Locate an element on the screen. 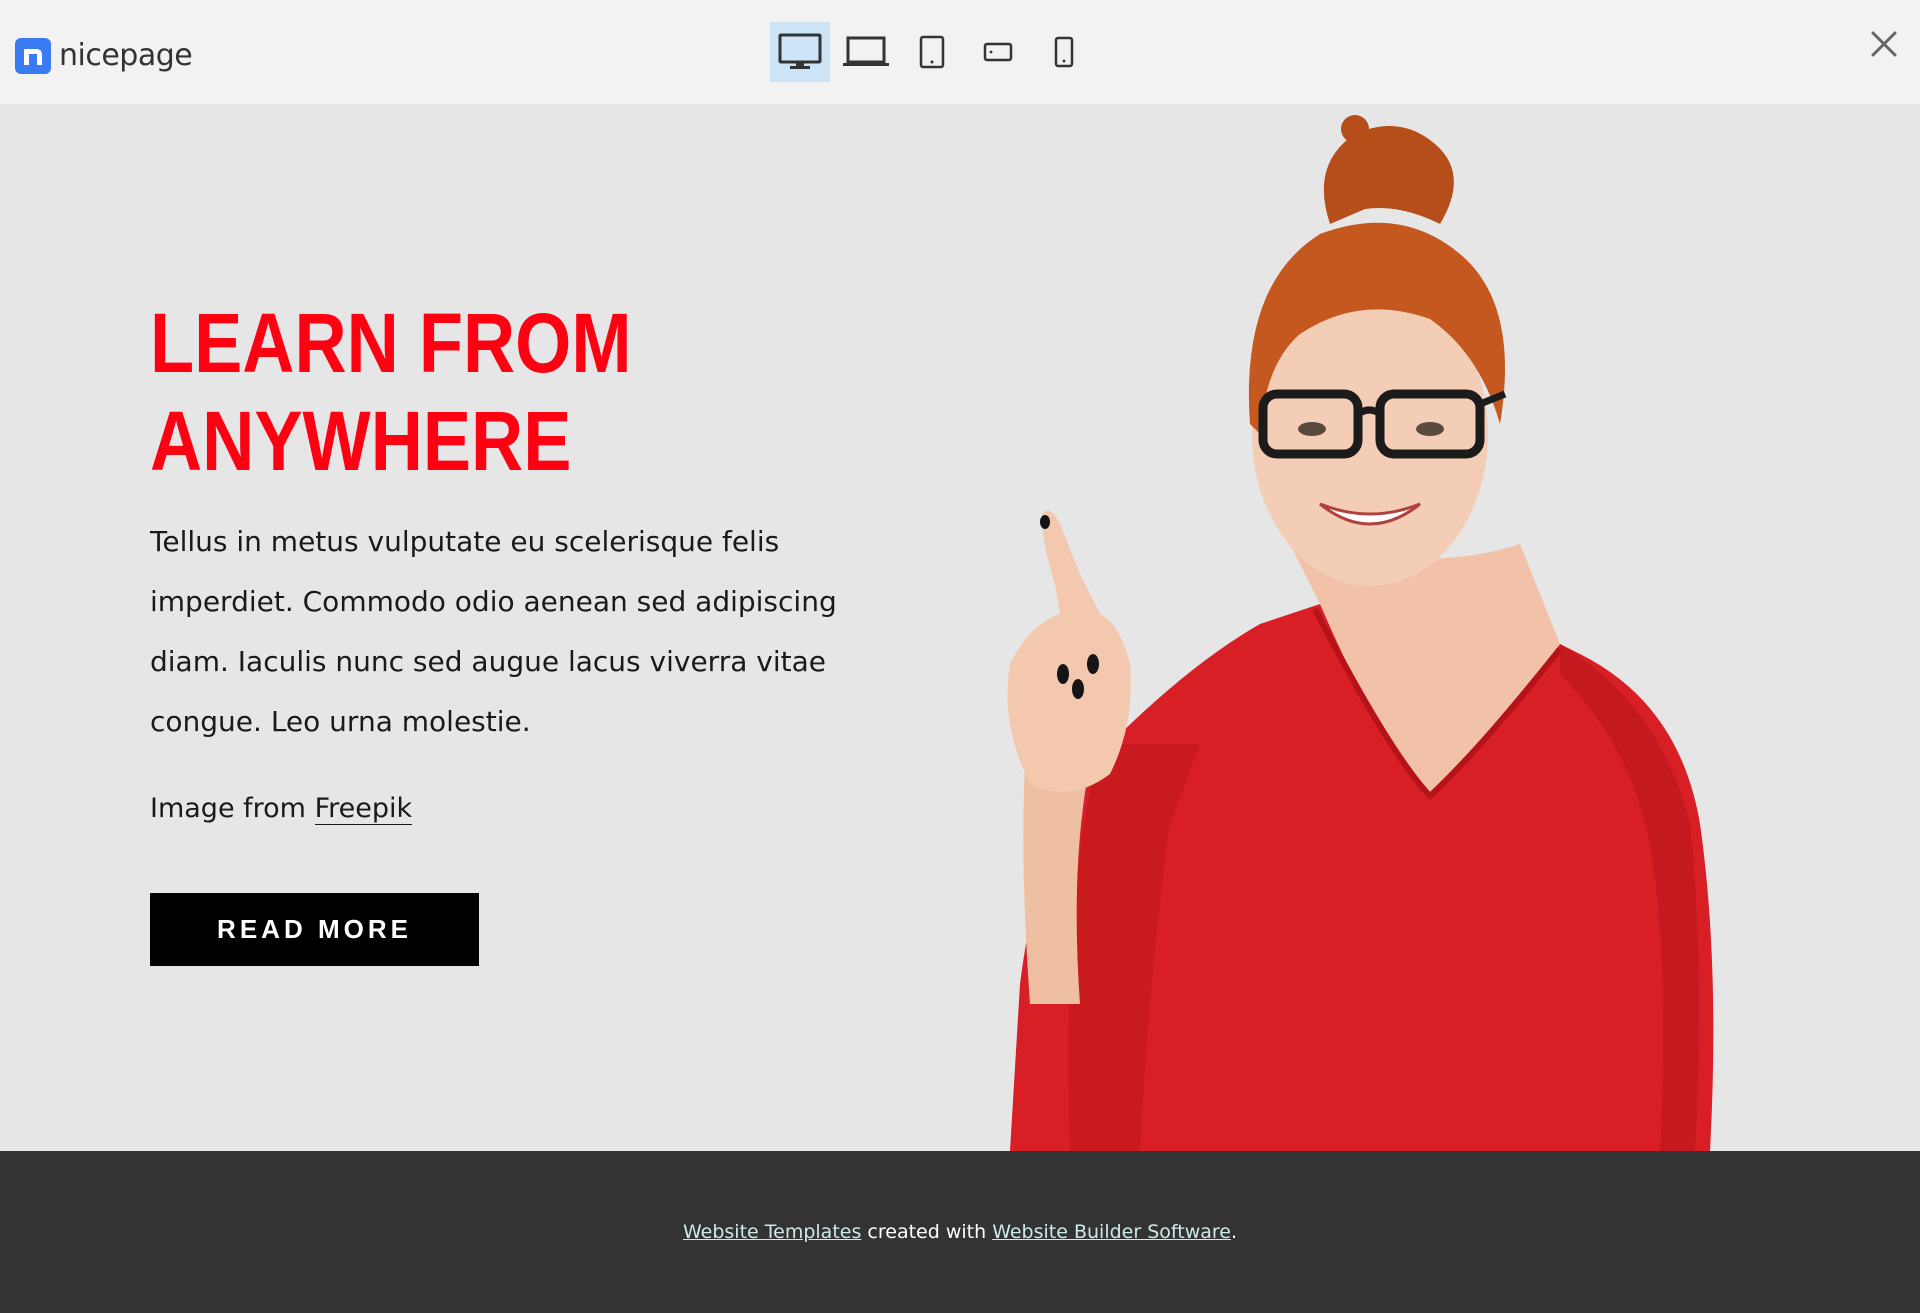 This screenshot has width=1920, height=1313. phone-icon is located at coordinates (1064, 52).